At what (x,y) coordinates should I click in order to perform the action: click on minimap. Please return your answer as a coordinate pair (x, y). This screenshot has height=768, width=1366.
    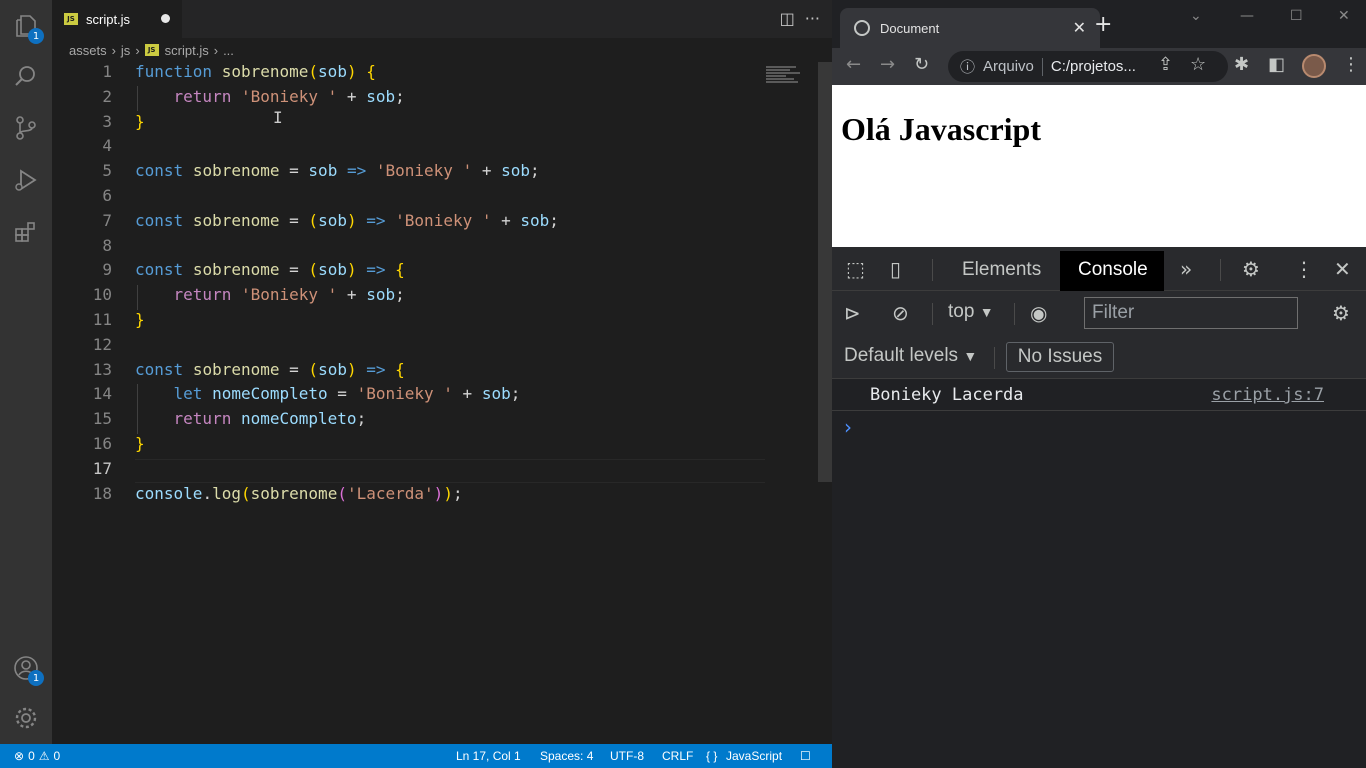
    Looking at the image, I should click on (784, 78).